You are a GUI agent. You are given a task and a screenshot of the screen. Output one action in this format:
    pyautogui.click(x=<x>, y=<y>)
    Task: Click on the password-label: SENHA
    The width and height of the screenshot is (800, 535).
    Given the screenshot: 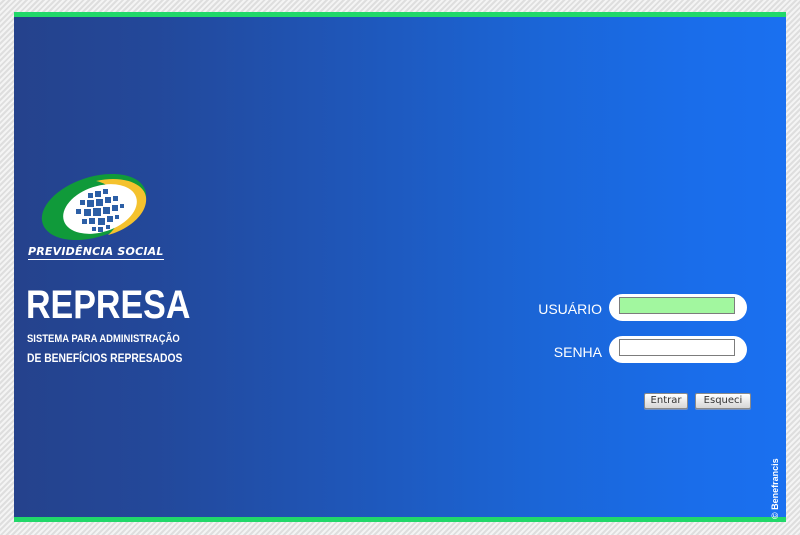 What is the action you would take?
    pyautogui.click(x=577, y=352)
    